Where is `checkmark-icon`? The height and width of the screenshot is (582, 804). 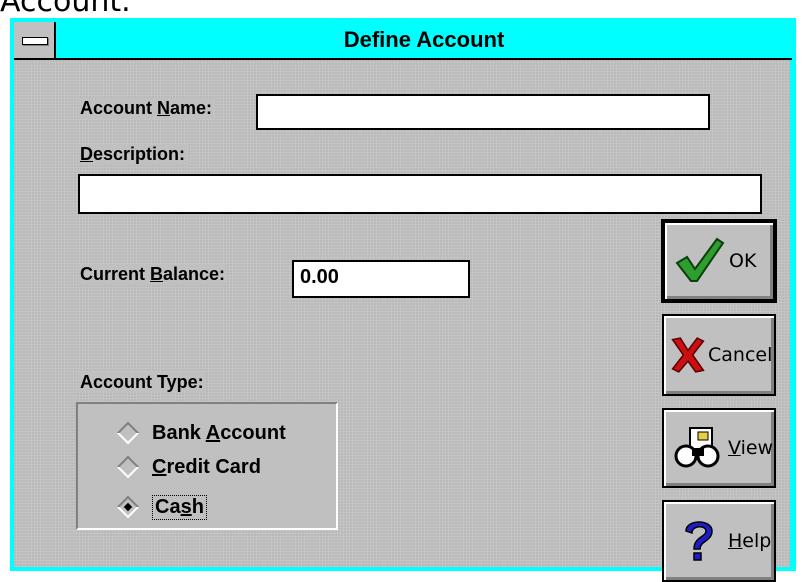 checkmark-icon is located at coordinates (700, 259).